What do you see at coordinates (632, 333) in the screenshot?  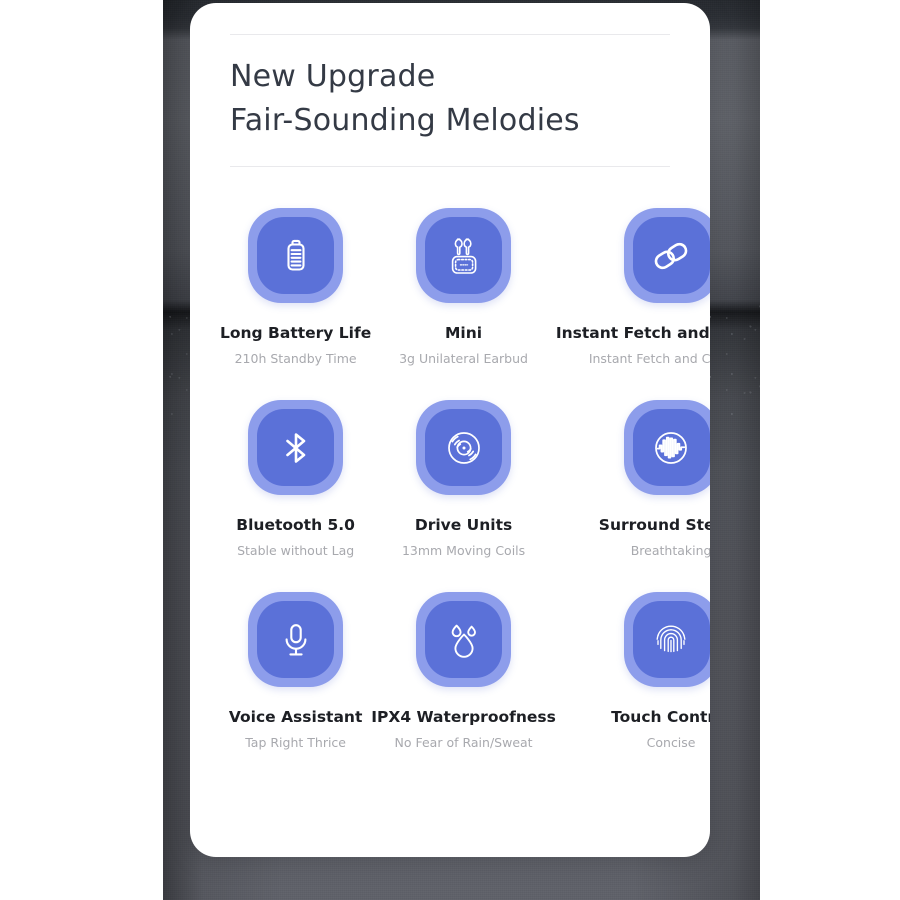 I see `feature-title: Instant Fetch and Connect` at bounding box center [632, 333].